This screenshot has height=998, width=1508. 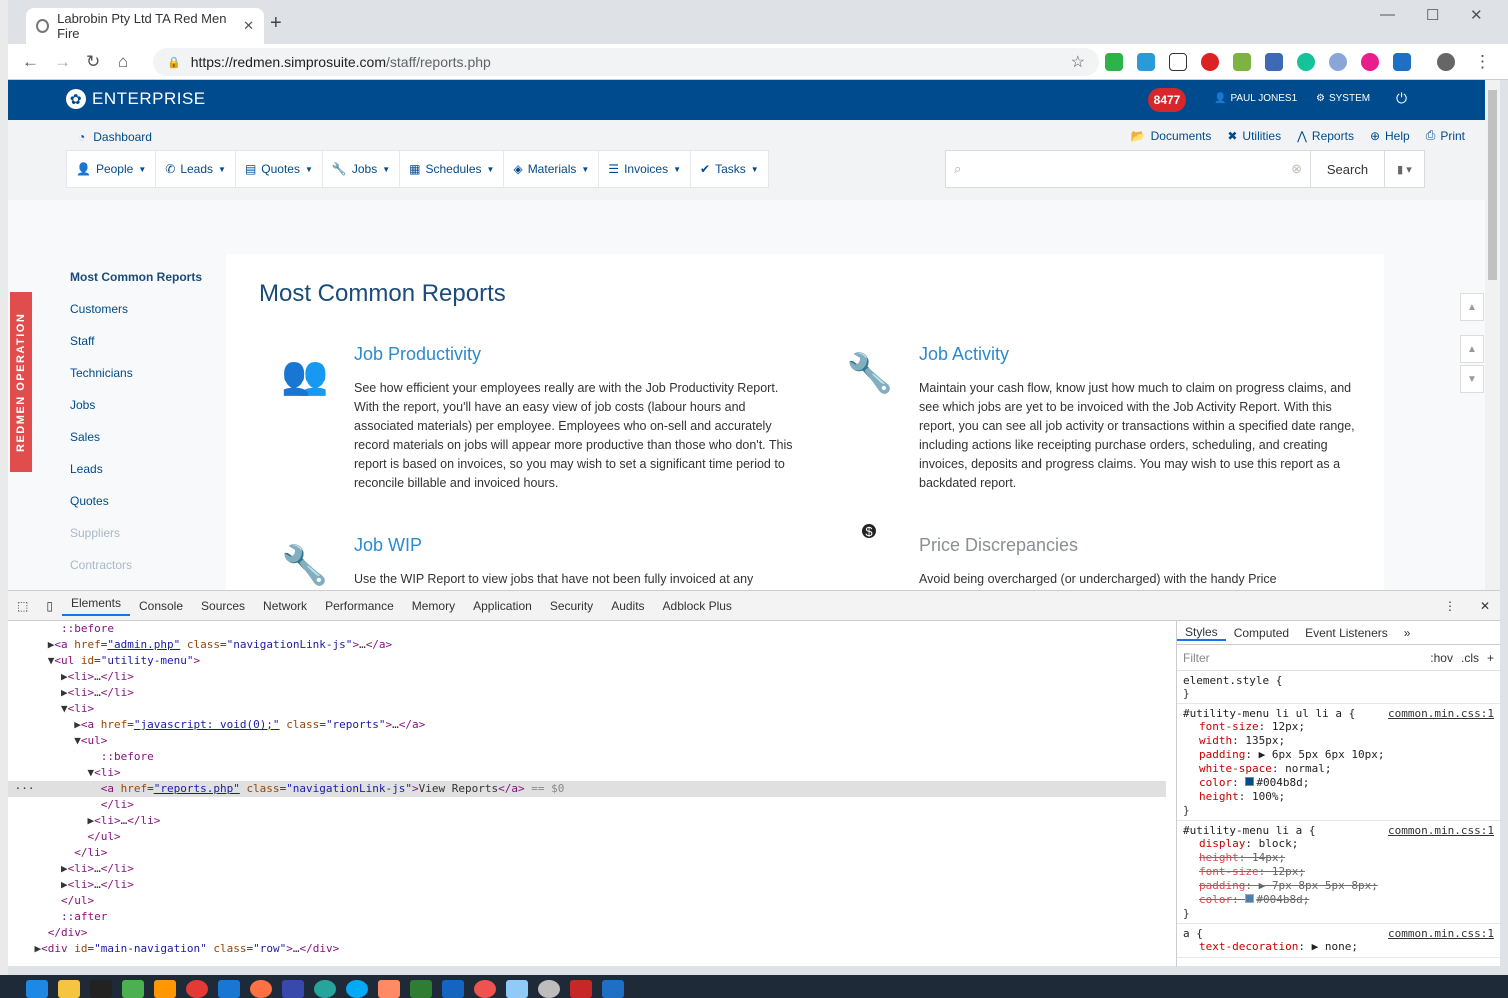 I want to click on tab-styles: Styles, so click(x=1201, y=633).